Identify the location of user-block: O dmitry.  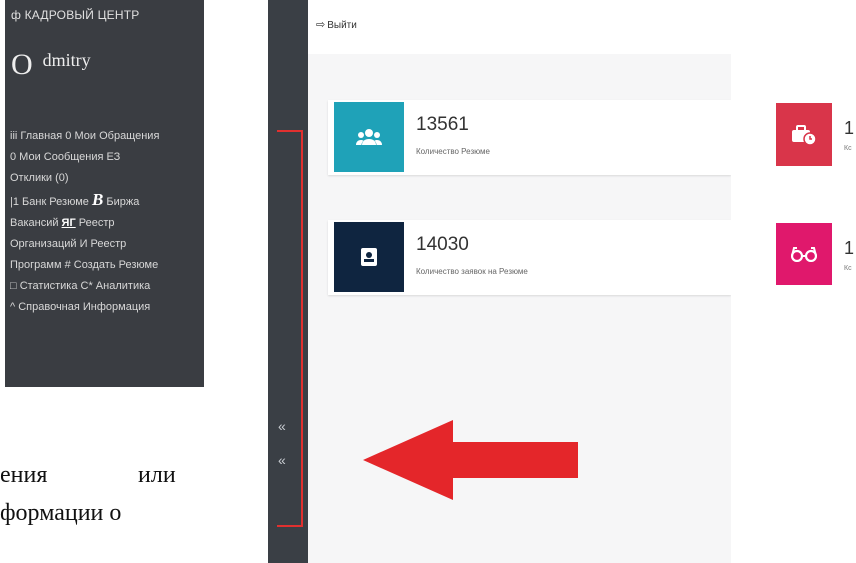
(51, 65).